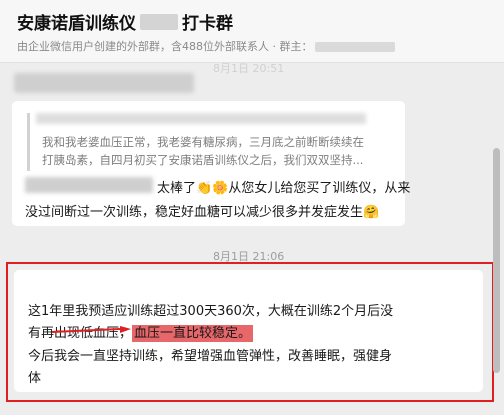 This screenshot has height=415, width=504. What do you see at coordinates (194, 212) in the screenshot?
I see `reply-line-2-text: 没过间断过一次训练，稳定好血糖可以减少很多并发症发生` at bounding box center [194, 212].